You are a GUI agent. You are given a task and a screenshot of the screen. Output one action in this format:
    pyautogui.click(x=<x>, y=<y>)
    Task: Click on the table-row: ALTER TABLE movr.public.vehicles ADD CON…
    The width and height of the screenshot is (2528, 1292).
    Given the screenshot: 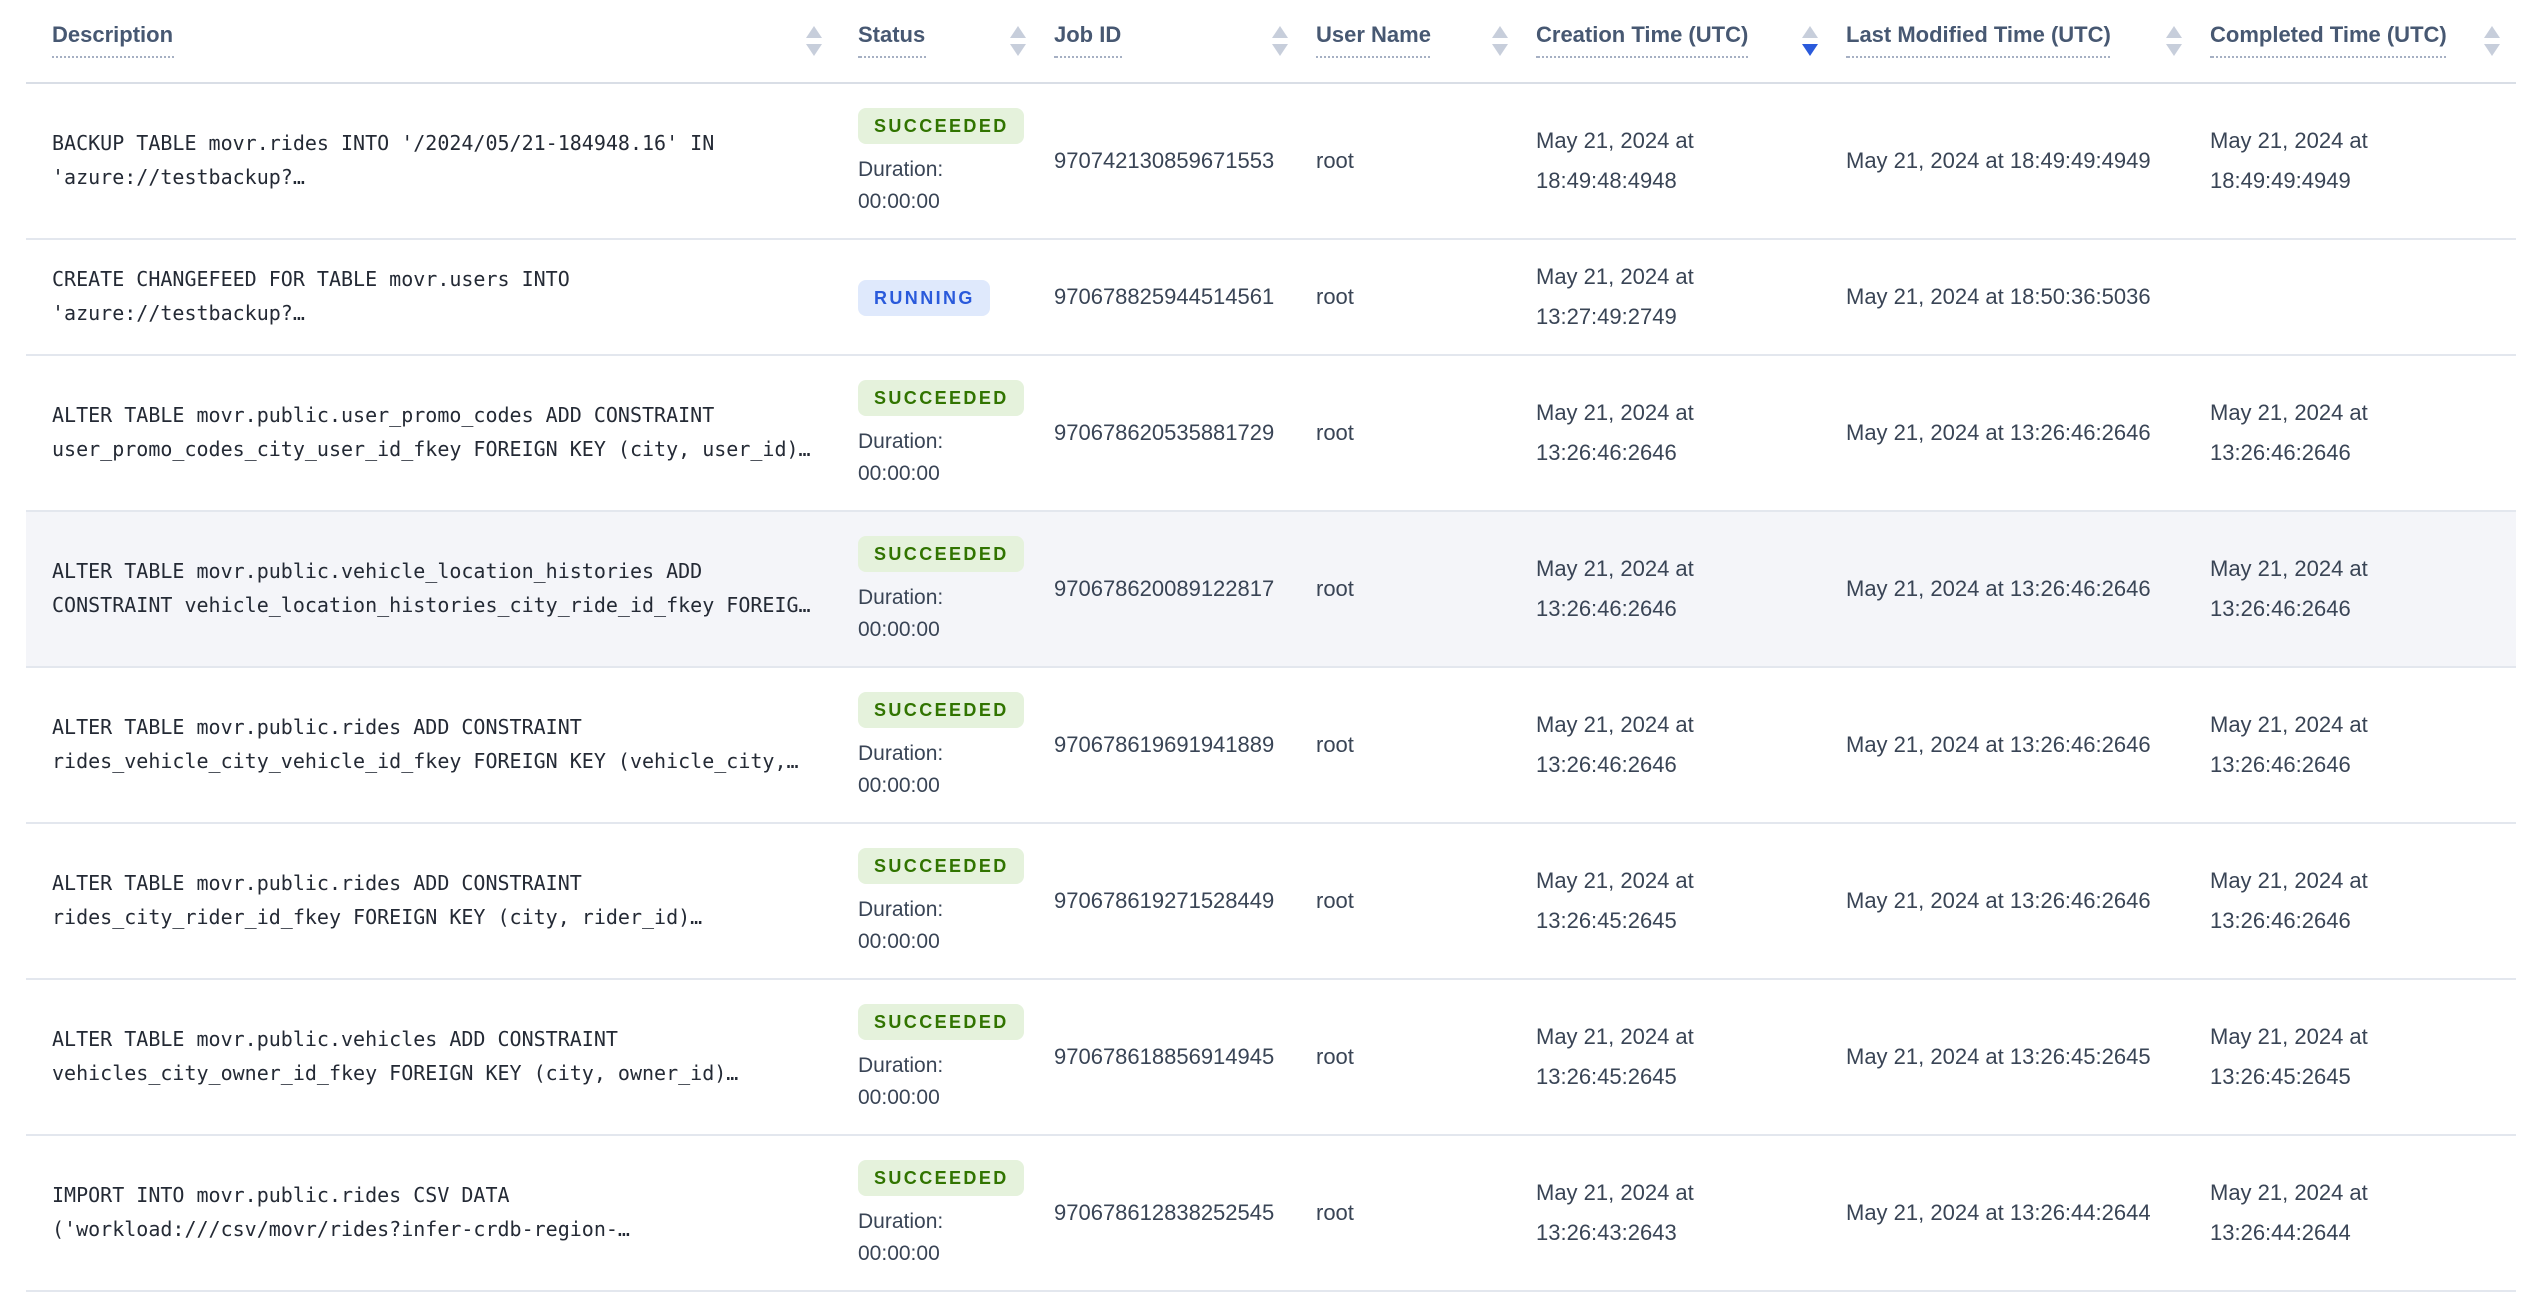 What is the action you would take?
    pyautogui.click(x=1271, y=1057)
    